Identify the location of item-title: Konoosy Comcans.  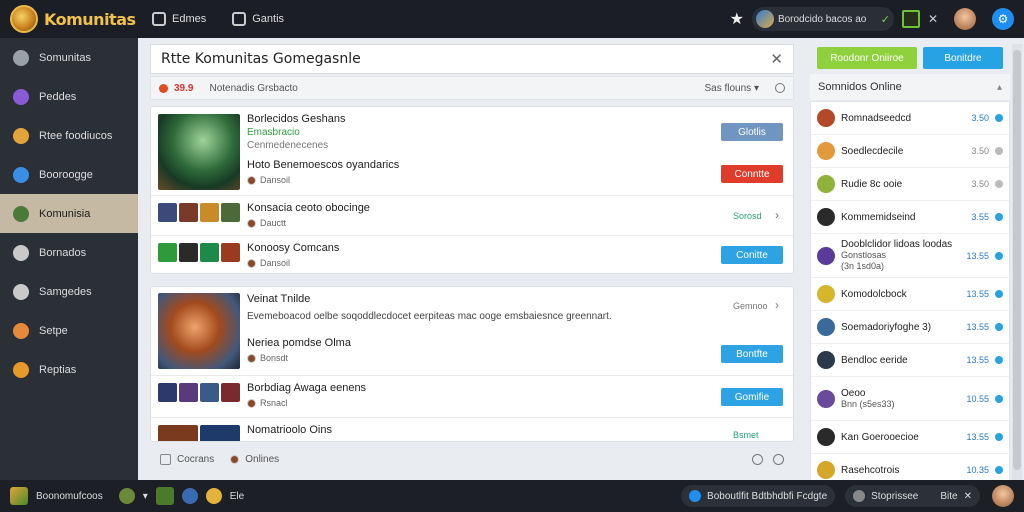
(293, 248).